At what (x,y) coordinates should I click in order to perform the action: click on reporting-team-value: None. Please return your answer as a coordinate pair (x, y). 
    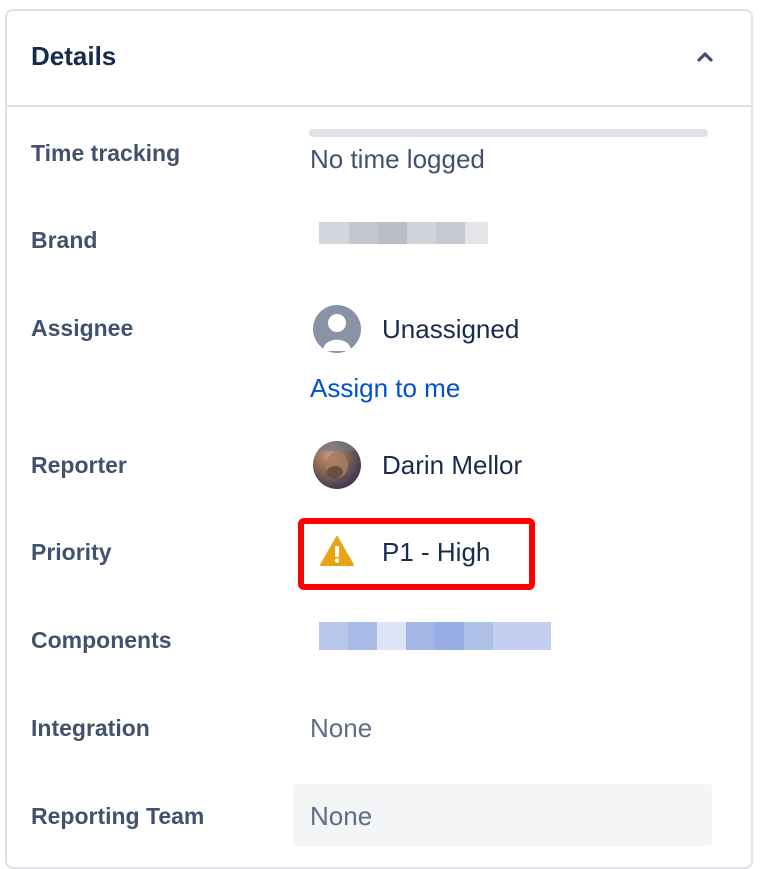
    Looking at the image, I should click on (341, 816).